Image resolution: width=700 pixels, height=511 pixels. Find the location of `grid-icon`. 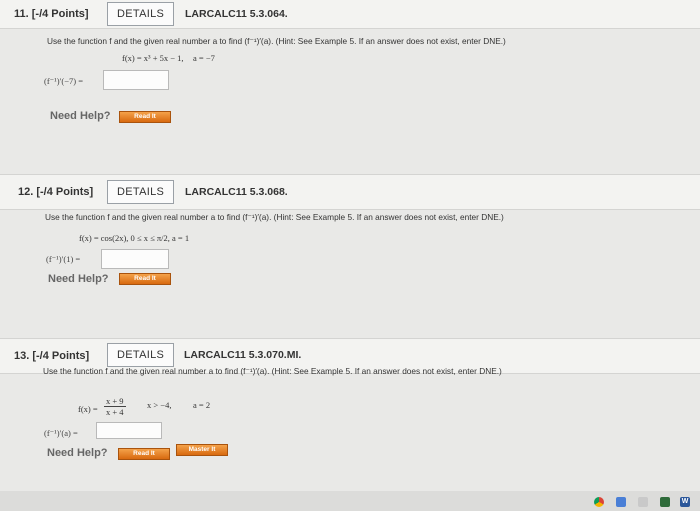

grid-icon is located at coordinates (665, 502).